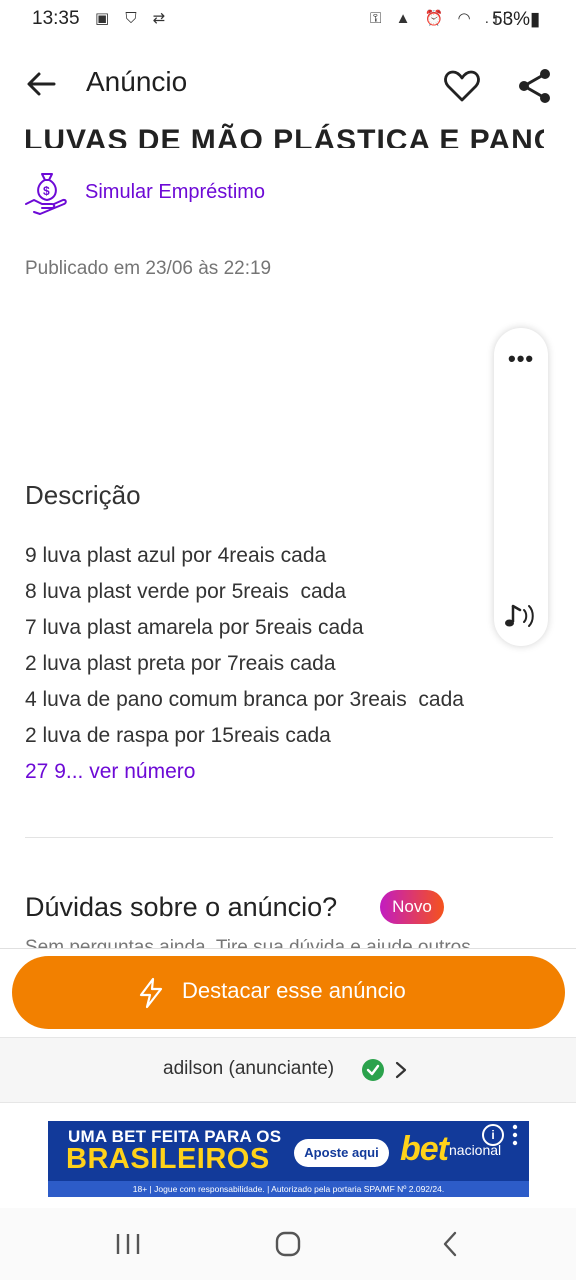 This screenshot has height=1280, width=576. I want to click on more-options-icon: •••, so click(521, 359).